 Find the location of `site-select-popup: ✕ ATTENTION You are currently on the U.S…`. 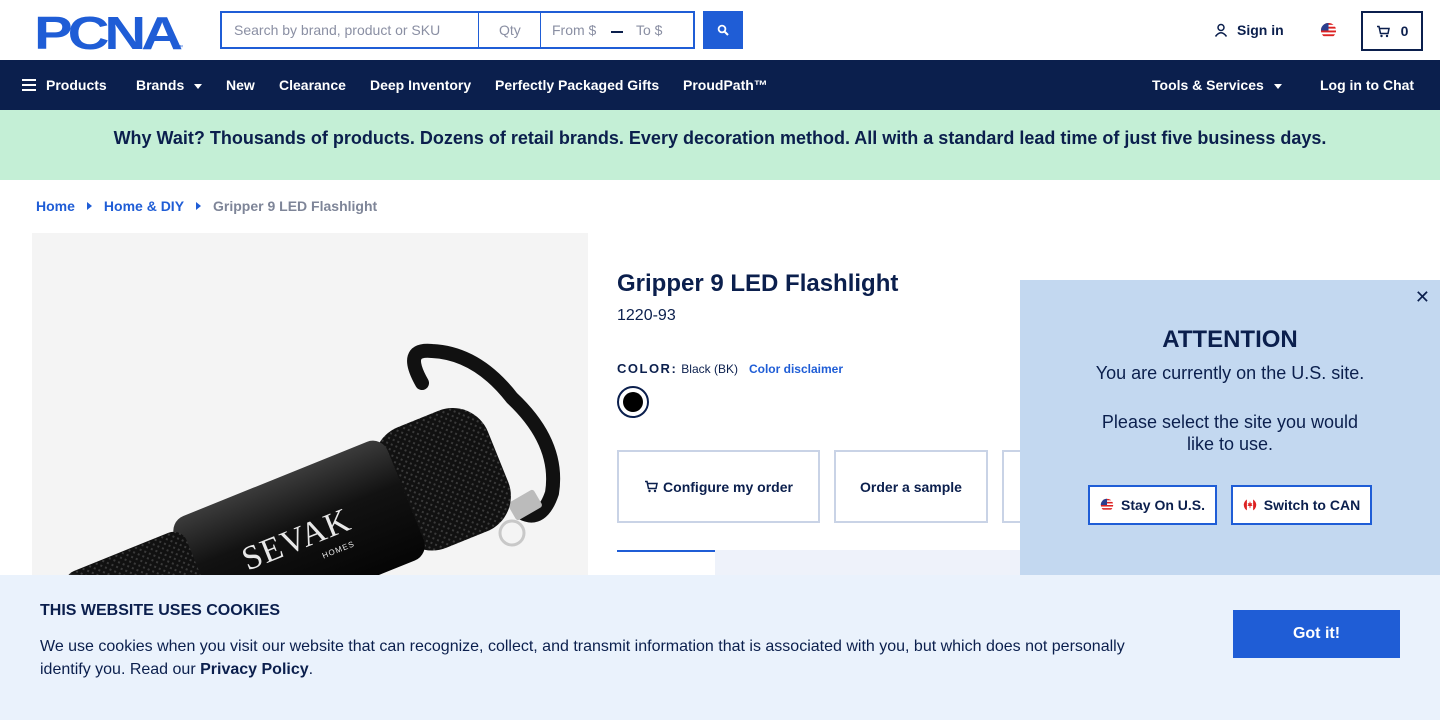

site-select-popup: ✕ ATTENTION You are currently on the U.S… is located at coordinates (1230, 427).